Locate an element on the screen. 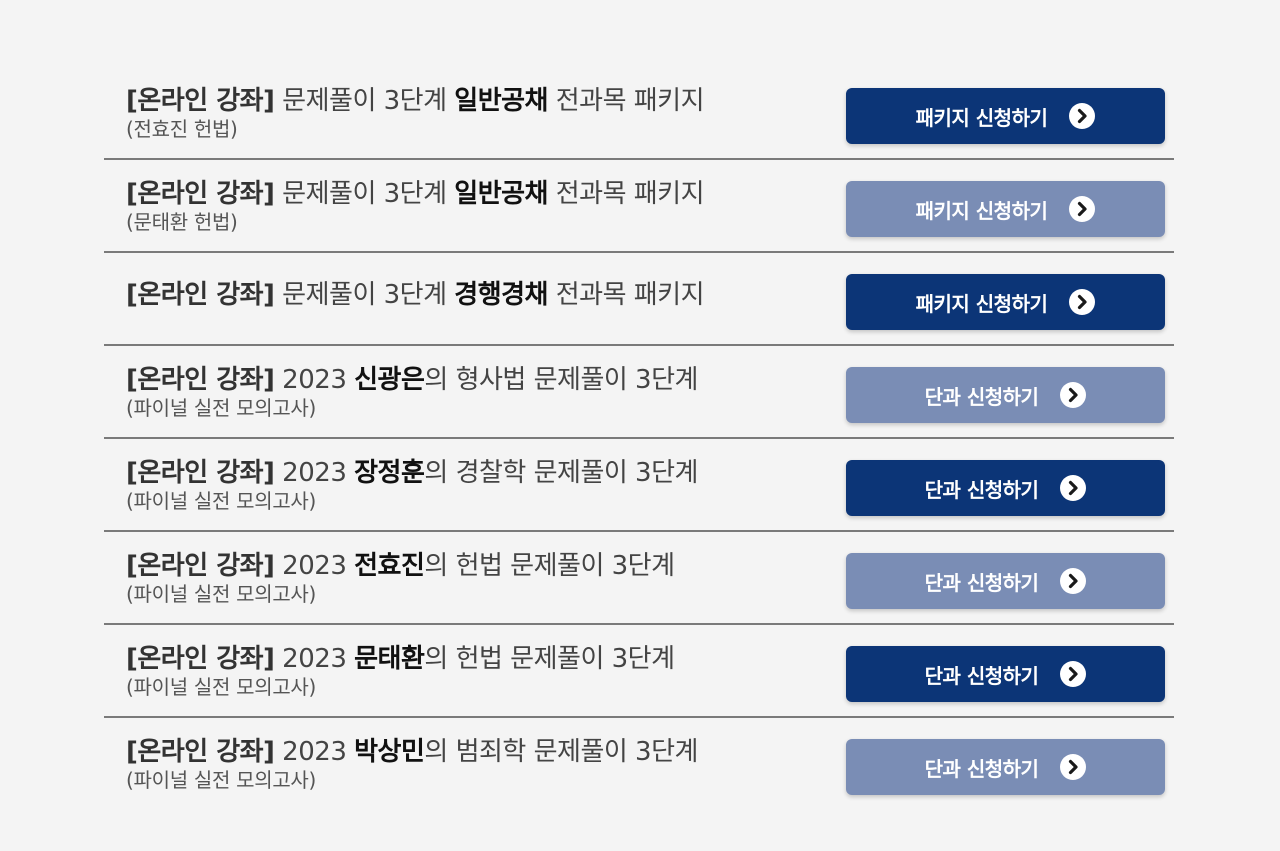 The width and height of the screenshot is (1280, 851). course-highlight: 장정훈 is located at coordinates (389, 473).